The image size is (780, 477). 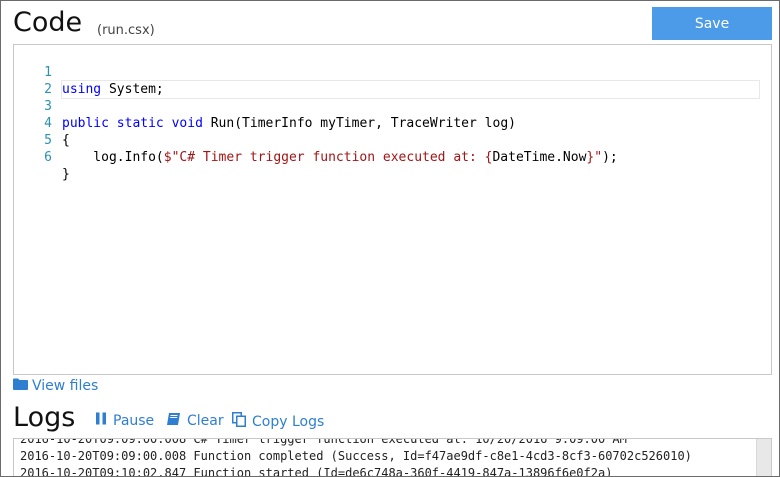 What do you see at coordinates (239, 421) in the screenshot?
I see `copy-icon` at bounding box center [239, 421].